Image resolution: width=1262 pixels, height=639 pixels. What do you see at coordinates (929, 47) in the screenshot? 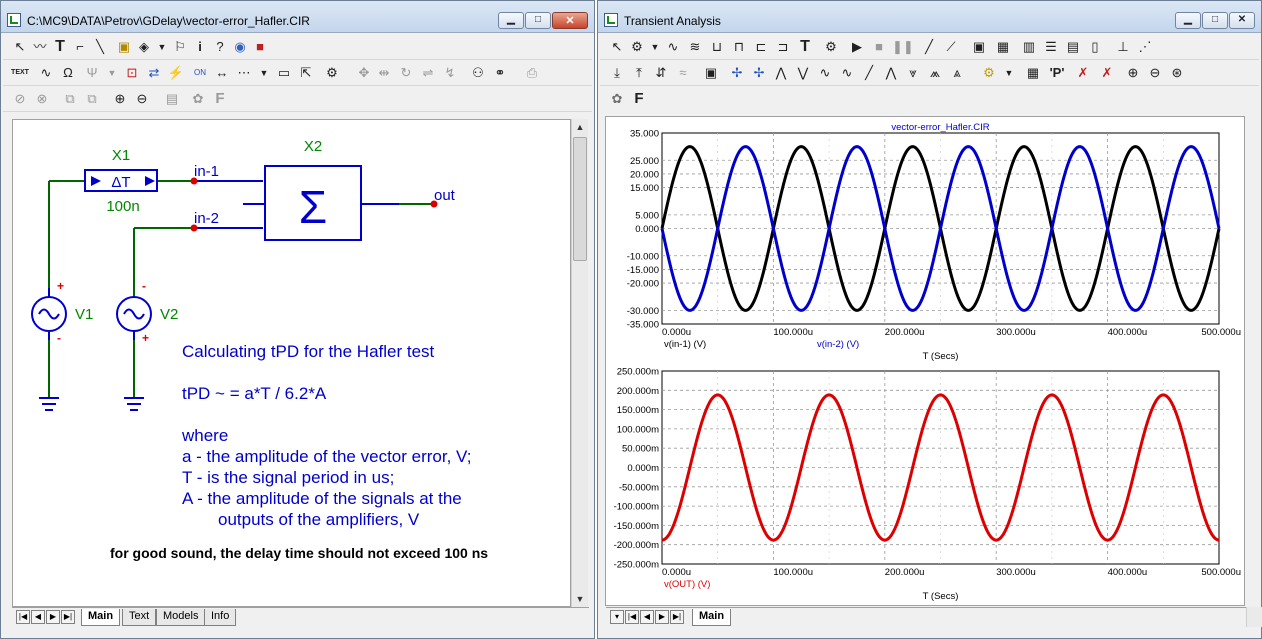
I see `r-line-icon: ╱` at bounding box center [929, 47].